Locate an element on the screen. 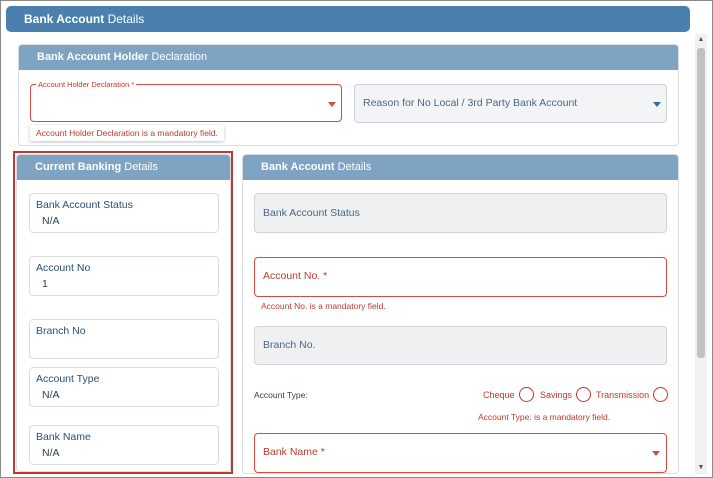  info-label: Bank Name is located at coordinates (63, 437).